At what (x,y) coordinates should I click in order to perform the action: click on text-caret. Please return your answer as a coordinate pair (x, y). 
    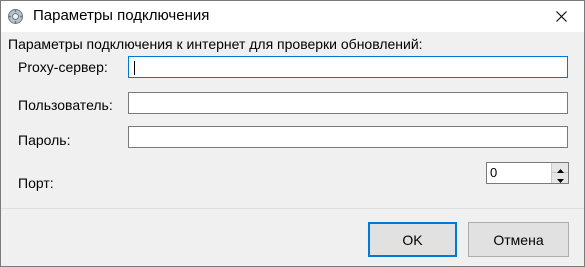
    Looking at the image, I should click on (134, 68).